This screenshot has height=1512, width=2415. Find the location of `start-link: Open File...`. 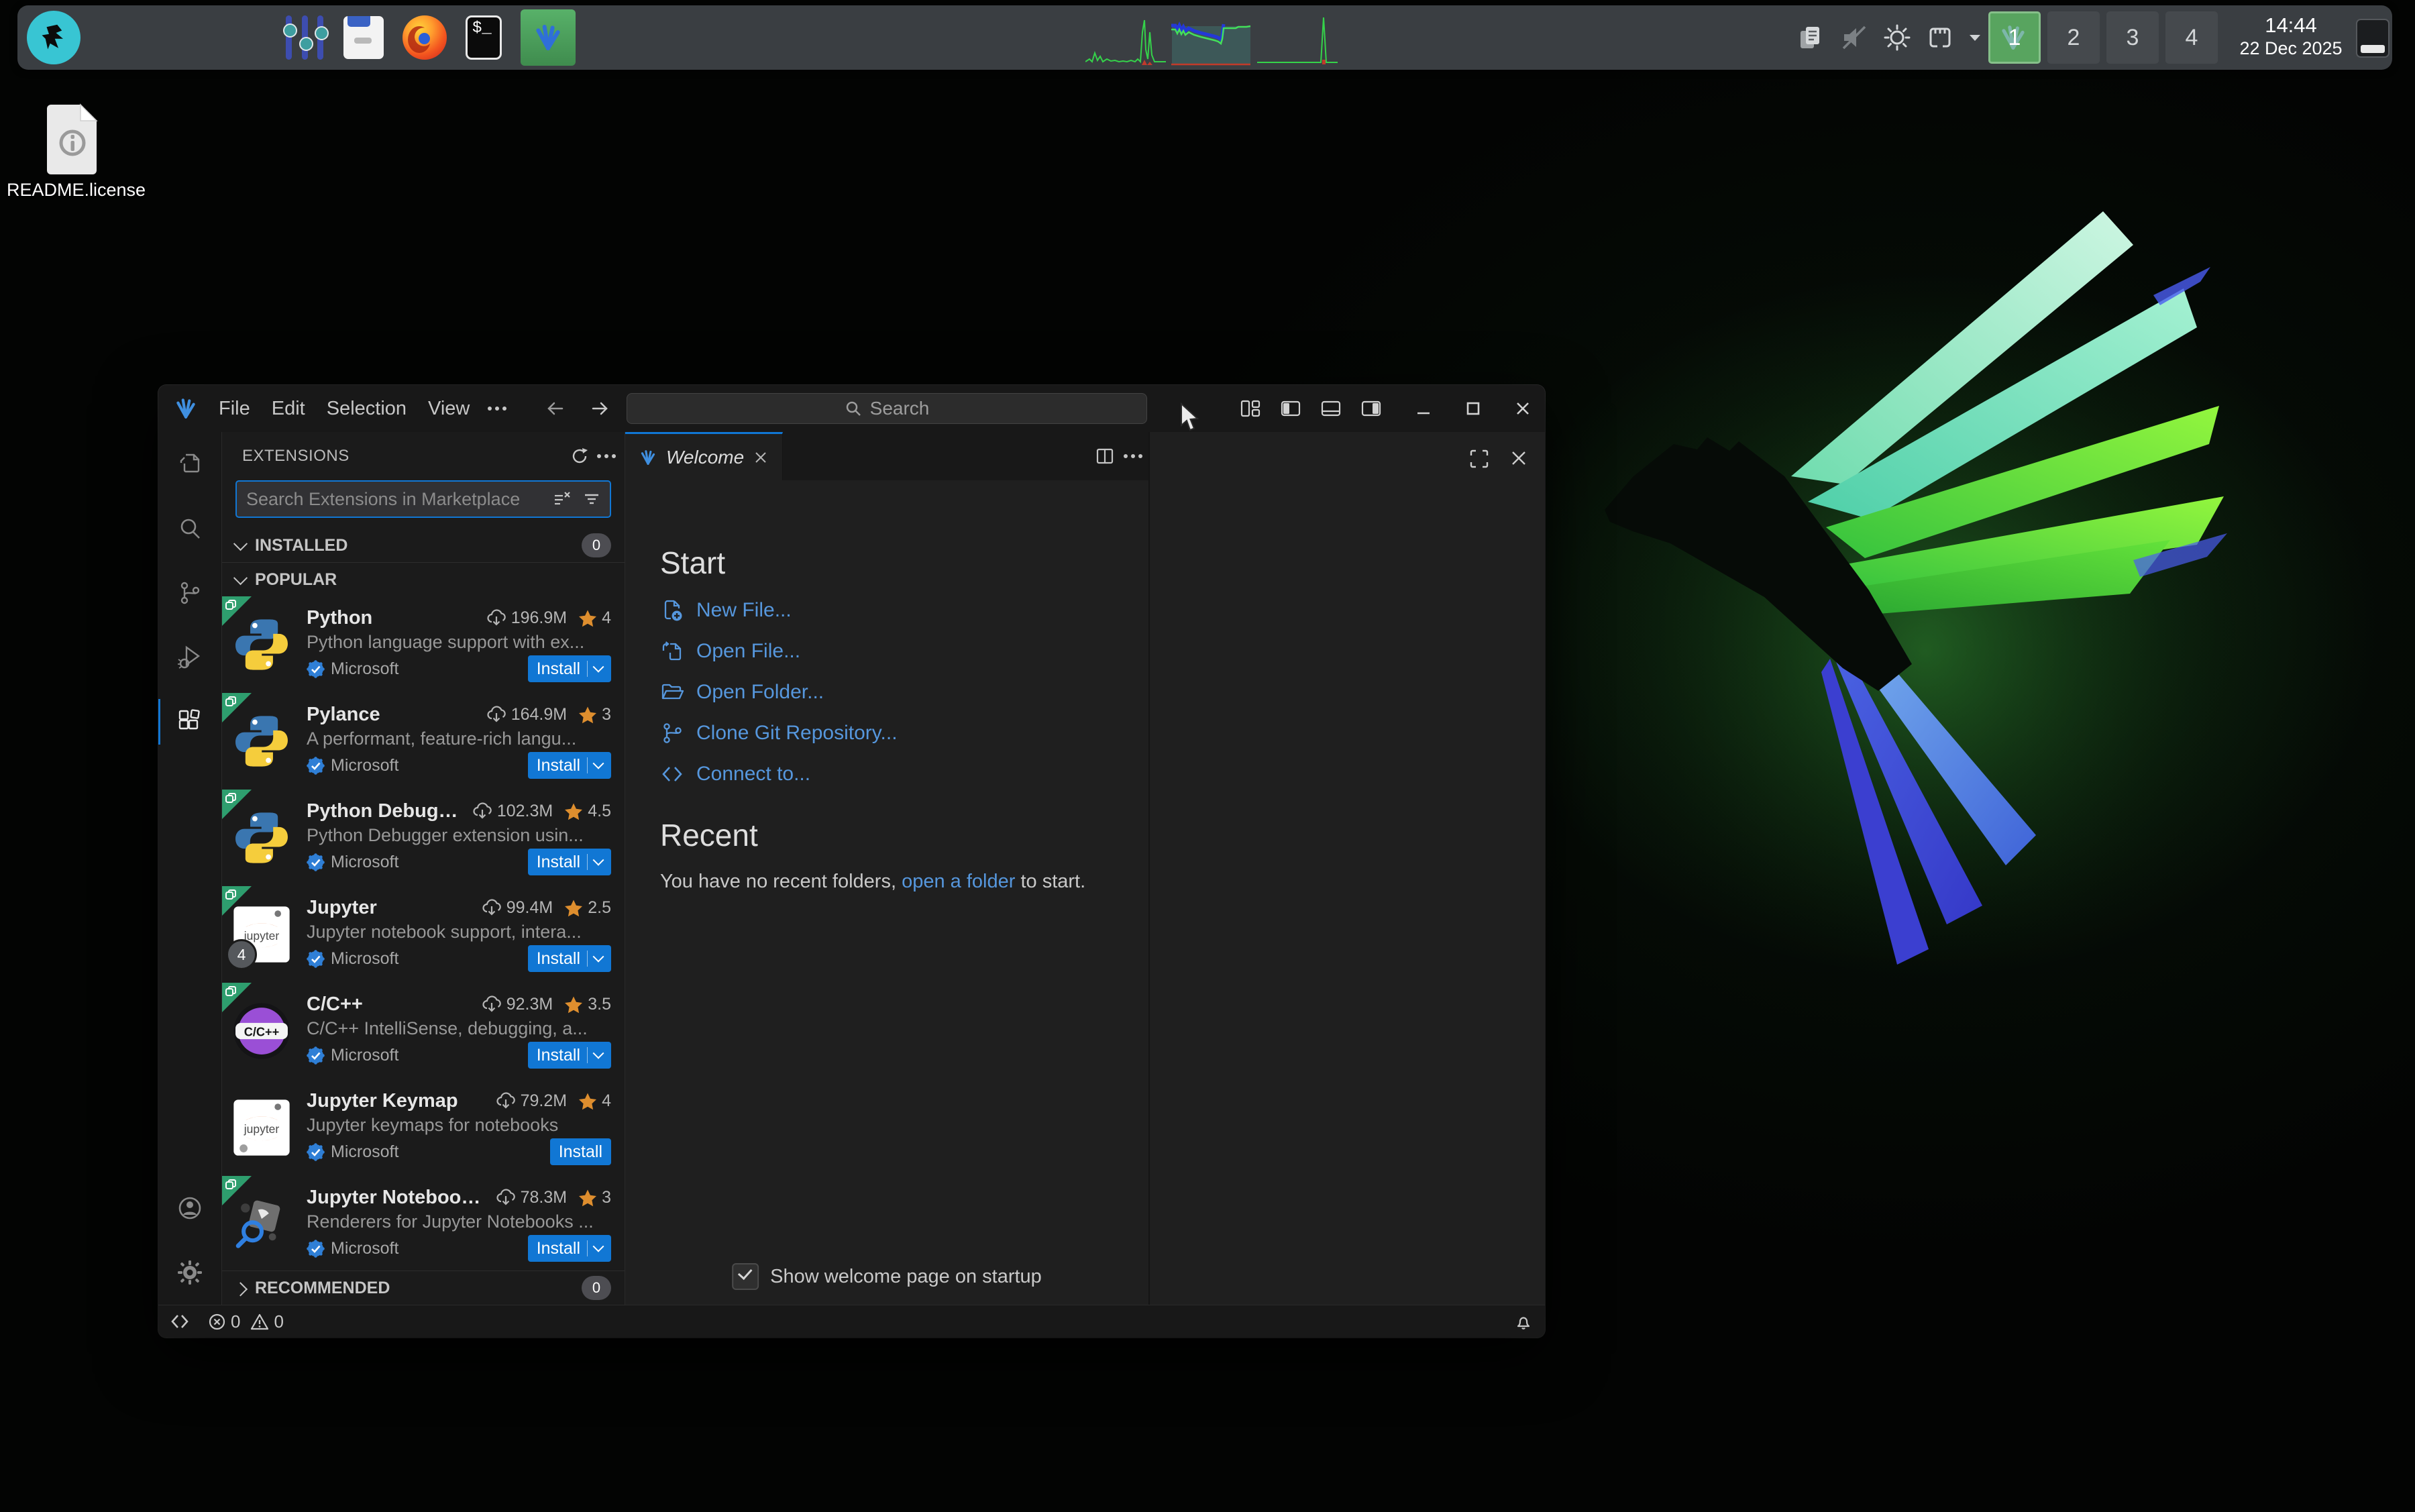

start-link: Open File... is located at coordinates (904, 651).